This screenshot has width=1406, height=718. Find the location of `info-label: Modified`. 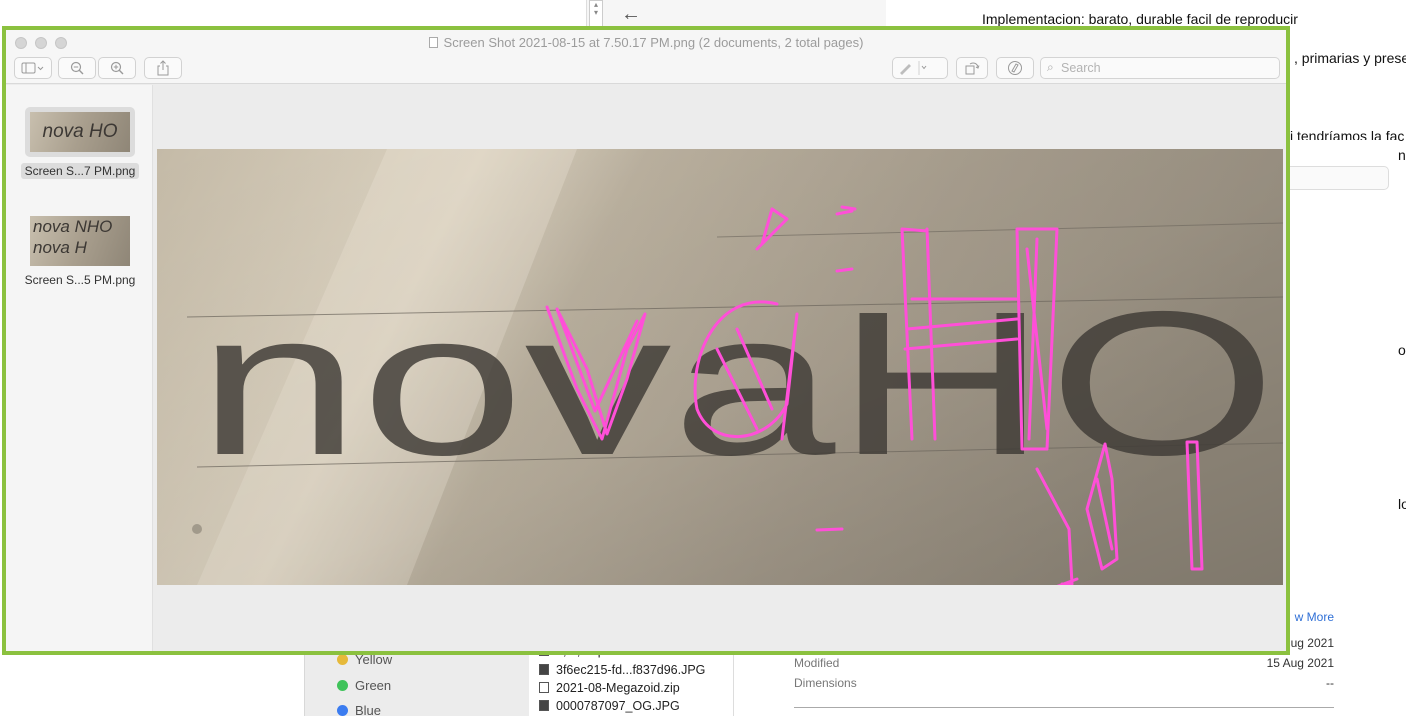

info-label: Modified is located at coordinates (817, 663).